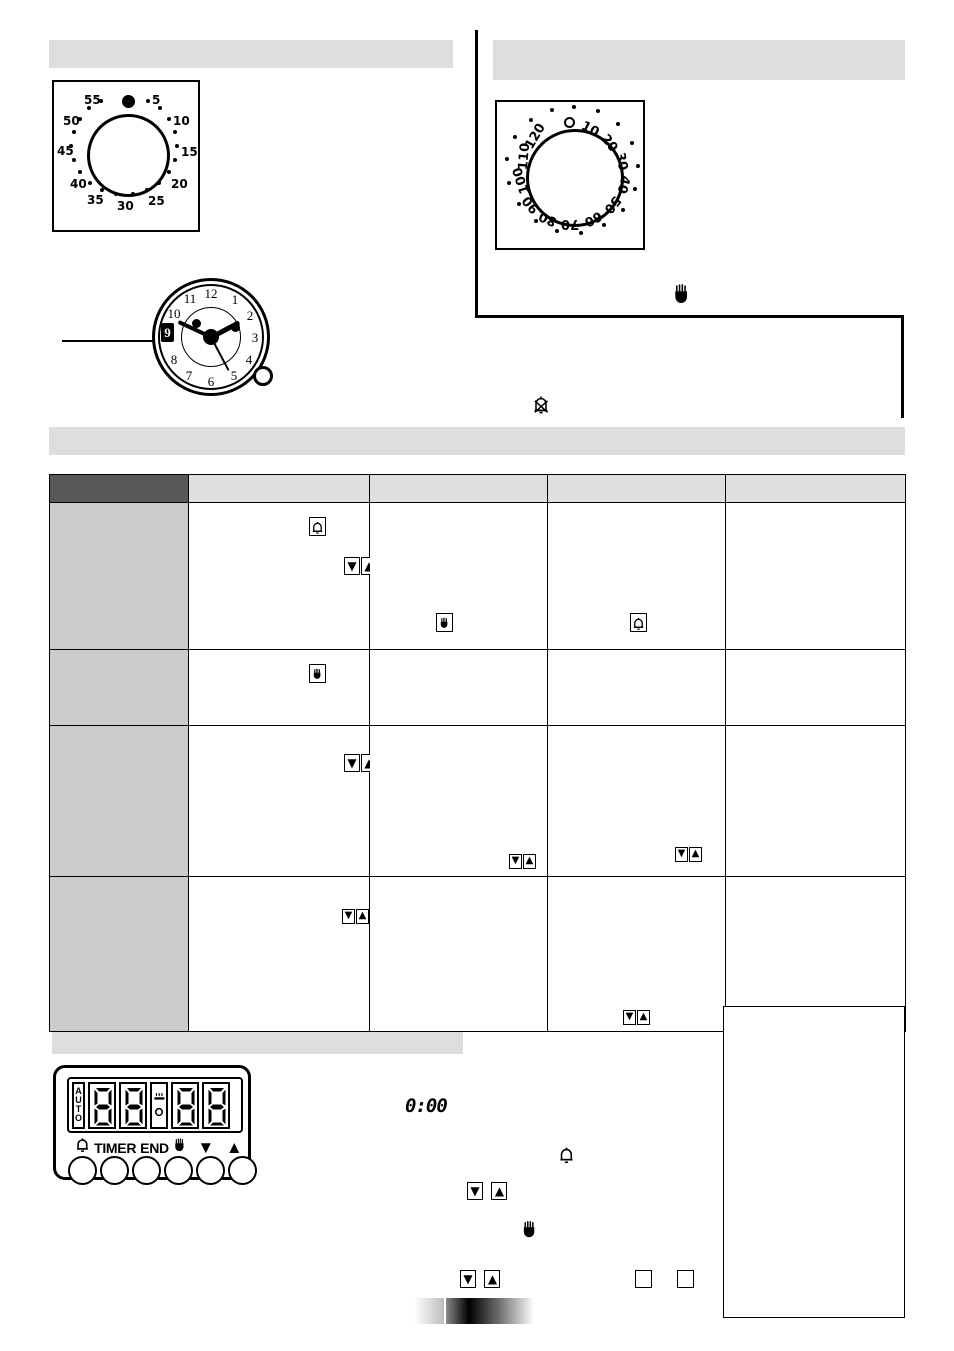 The width and height of the screenshot is (954, 1351). I want to click on analog-clock: 12 1 2 3 4 5 6 7 8 9 10 11, so click(217, 337).